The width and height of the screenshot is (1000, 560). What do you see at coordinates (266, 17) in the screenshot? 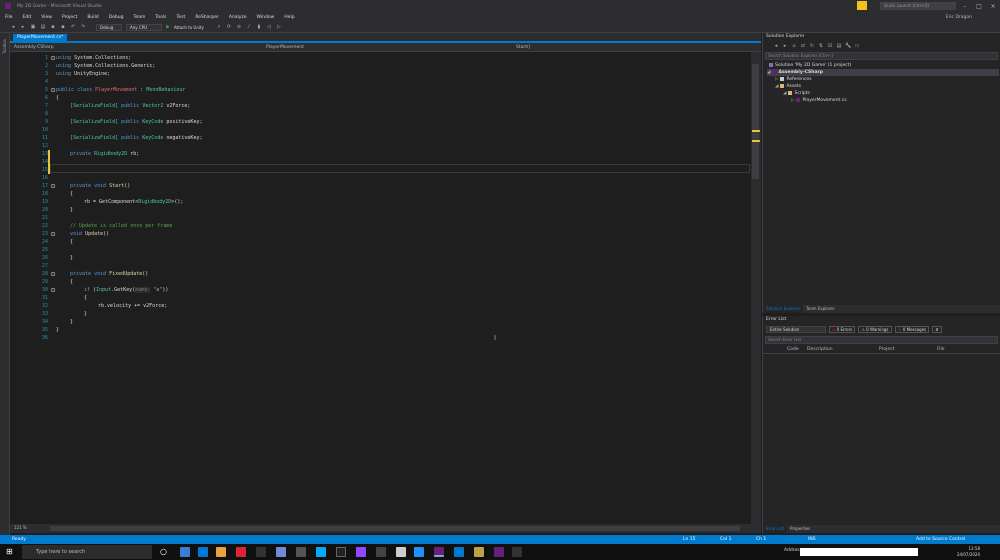
I see `menu-window: Window` at bounding box center [266, 17].